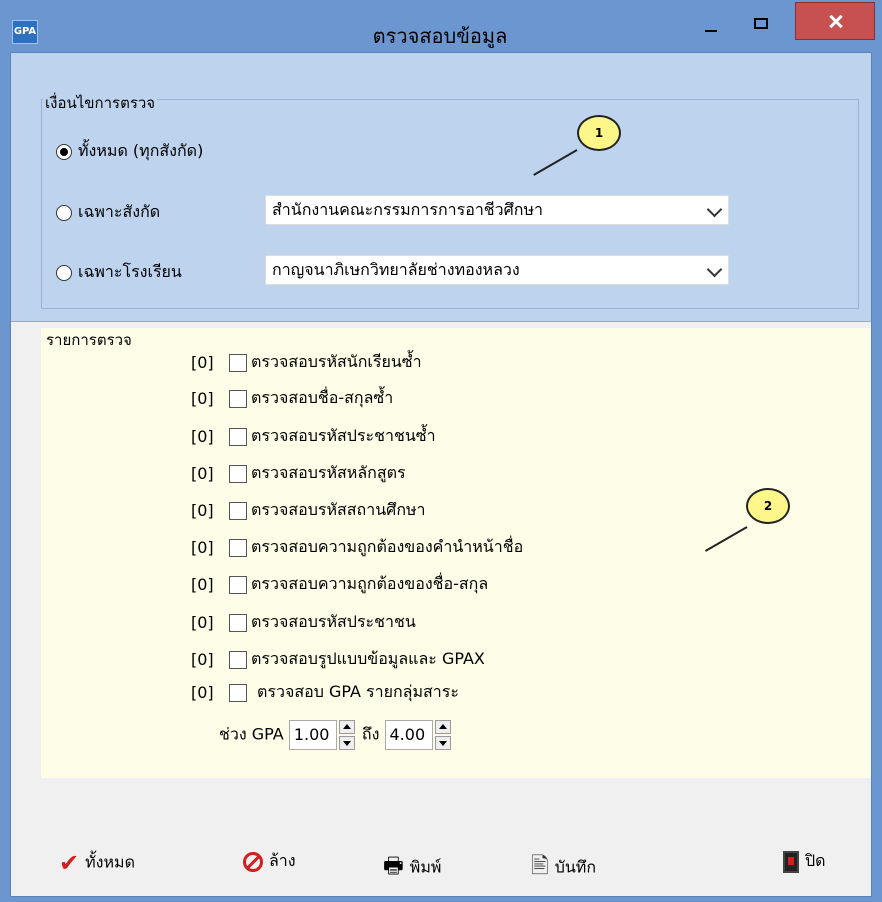 This screenshot has height=902, width=882. What do you see at coordinates (815, 860) in the screenshot?
I see `exit-label: ปิด` at bounding box center [815, 860].